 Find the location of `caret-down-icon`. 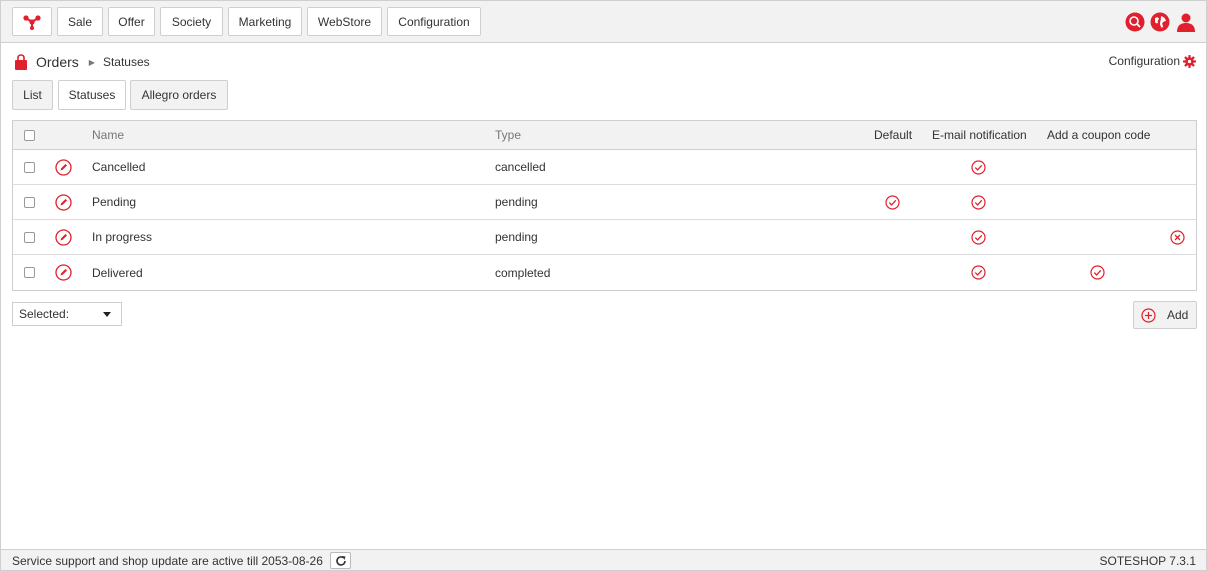

caret-down-icon is located at coordinates (107, 314).